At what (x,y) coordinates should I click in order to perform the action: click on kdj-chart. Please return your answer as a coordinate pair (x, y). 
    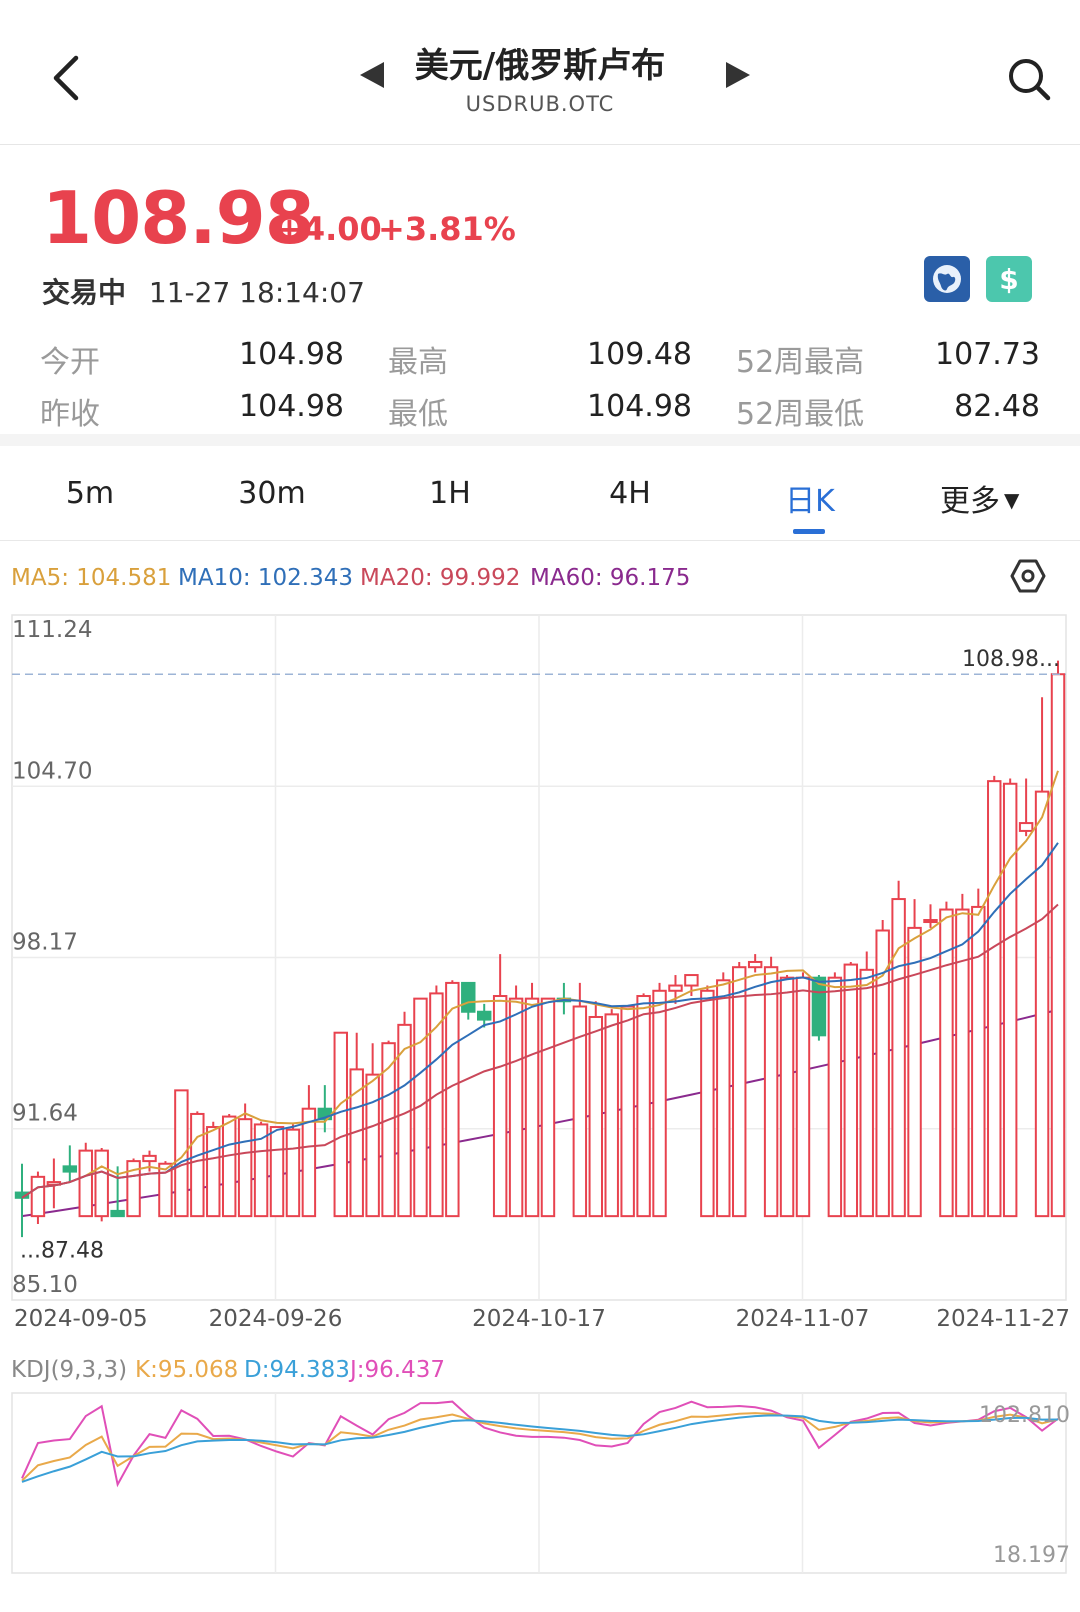
    Looking at the image, I should click on (540, 1444).